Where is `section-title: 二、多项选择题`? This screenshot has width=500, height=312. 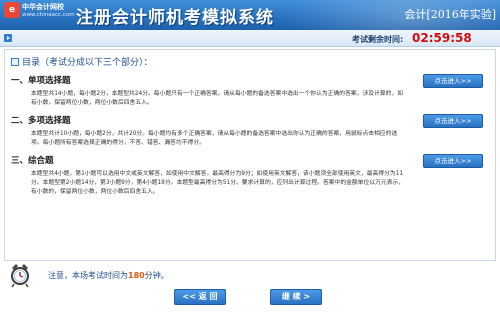
section-title: 二、多项选择题 is located at coordinates (41, 121).